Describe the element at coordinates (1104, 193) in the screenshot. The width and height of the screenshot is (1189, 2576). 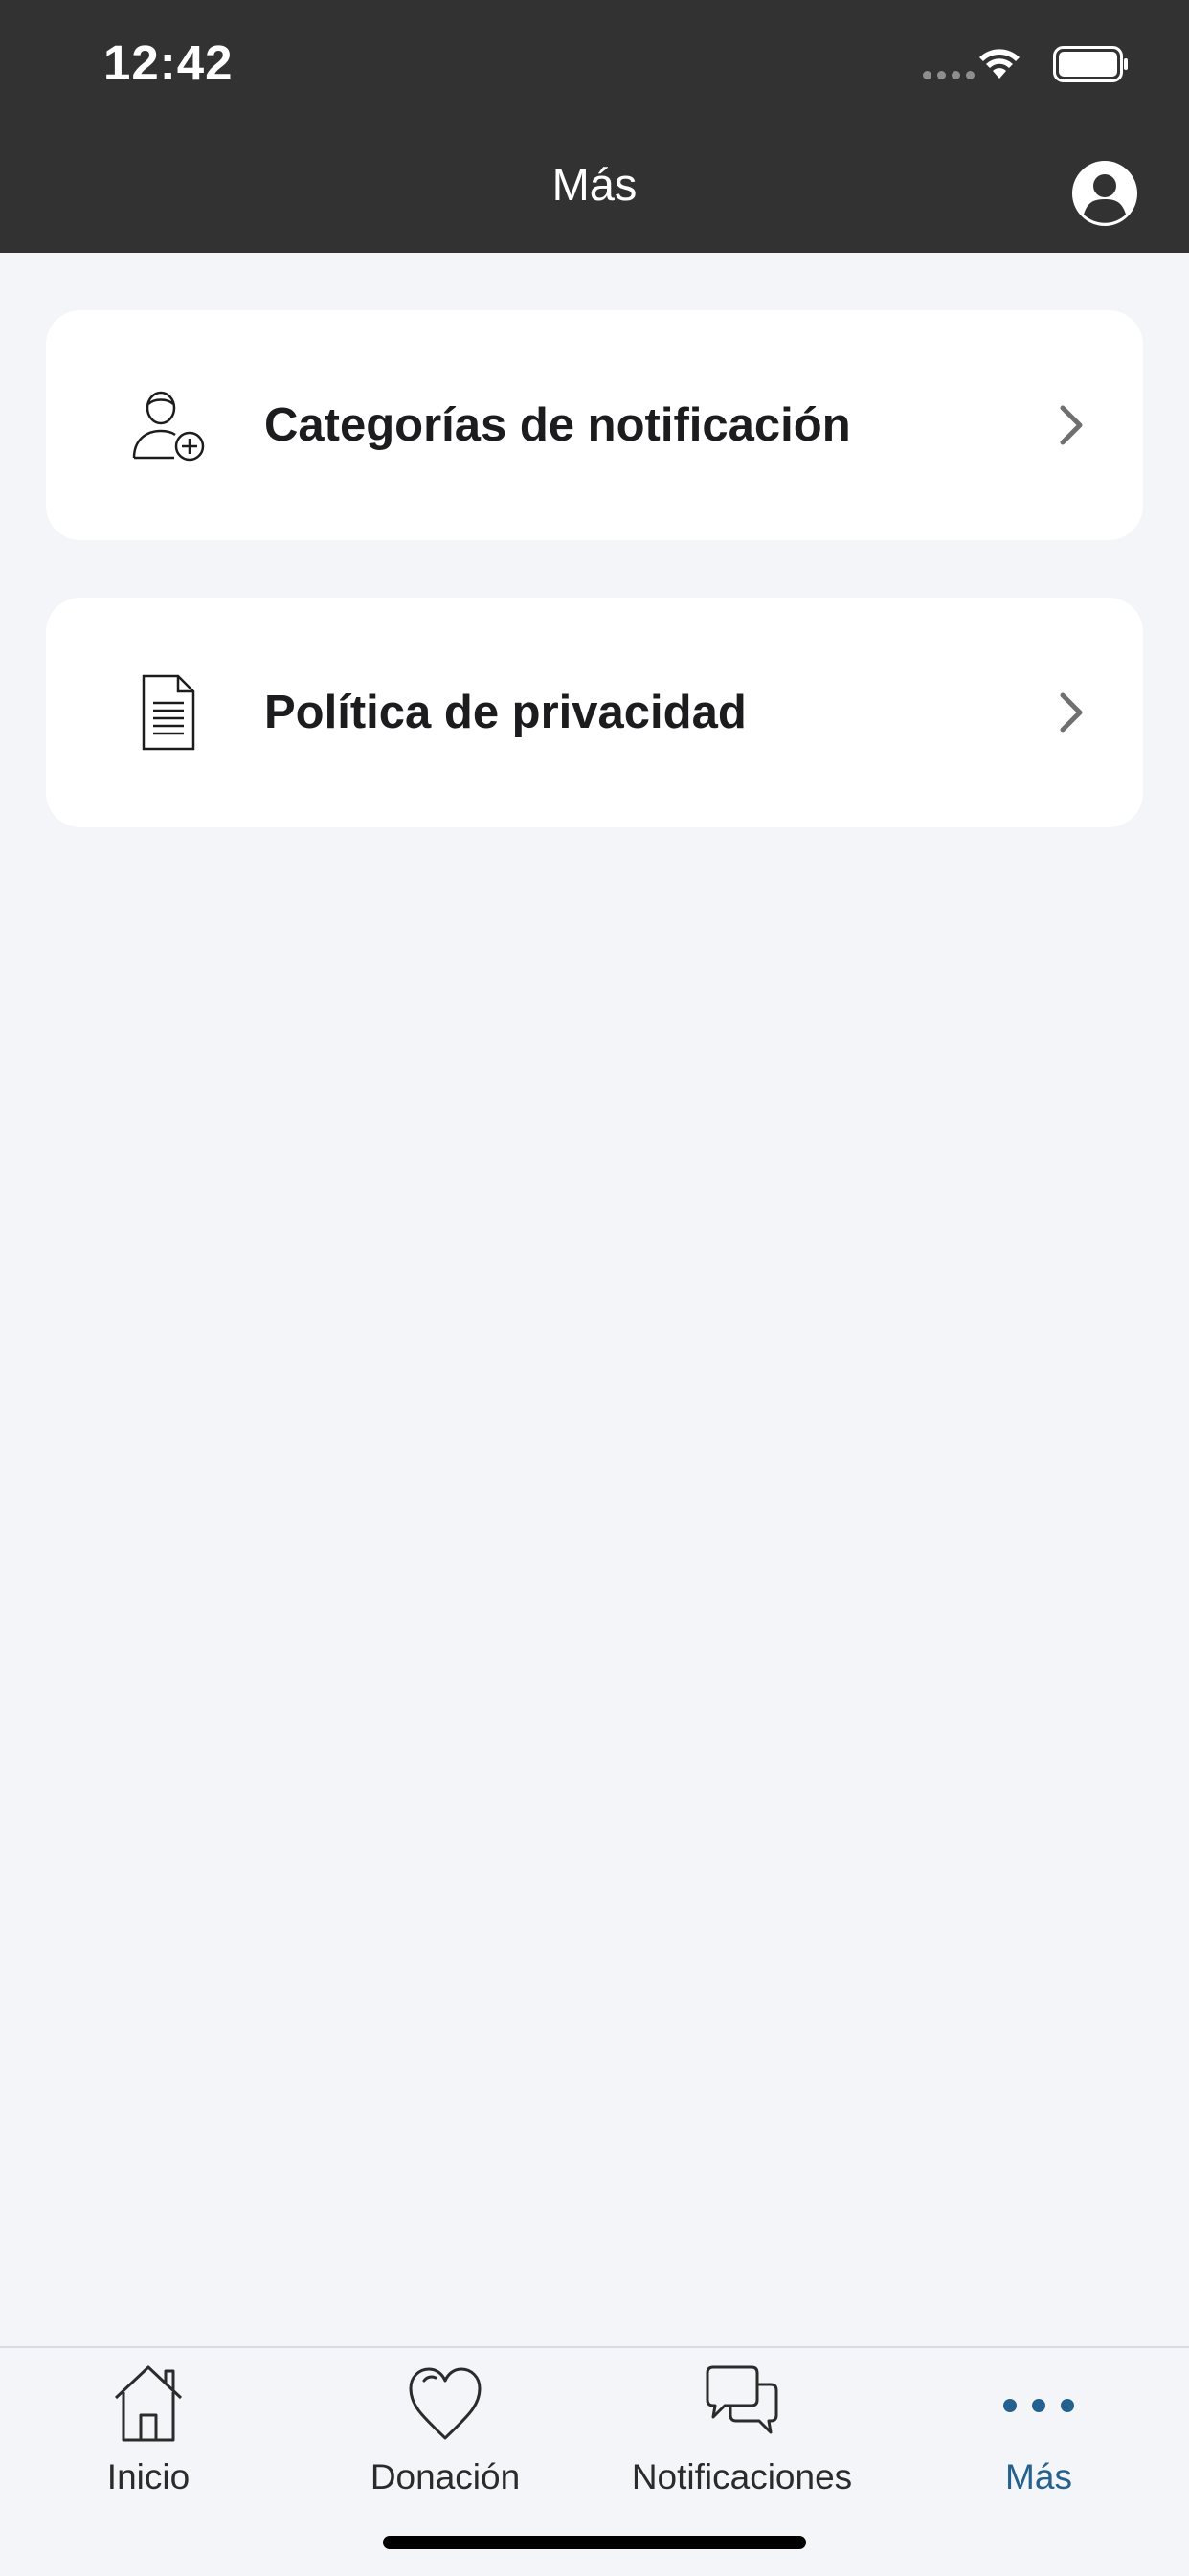
I see `profile-icon` at that location.